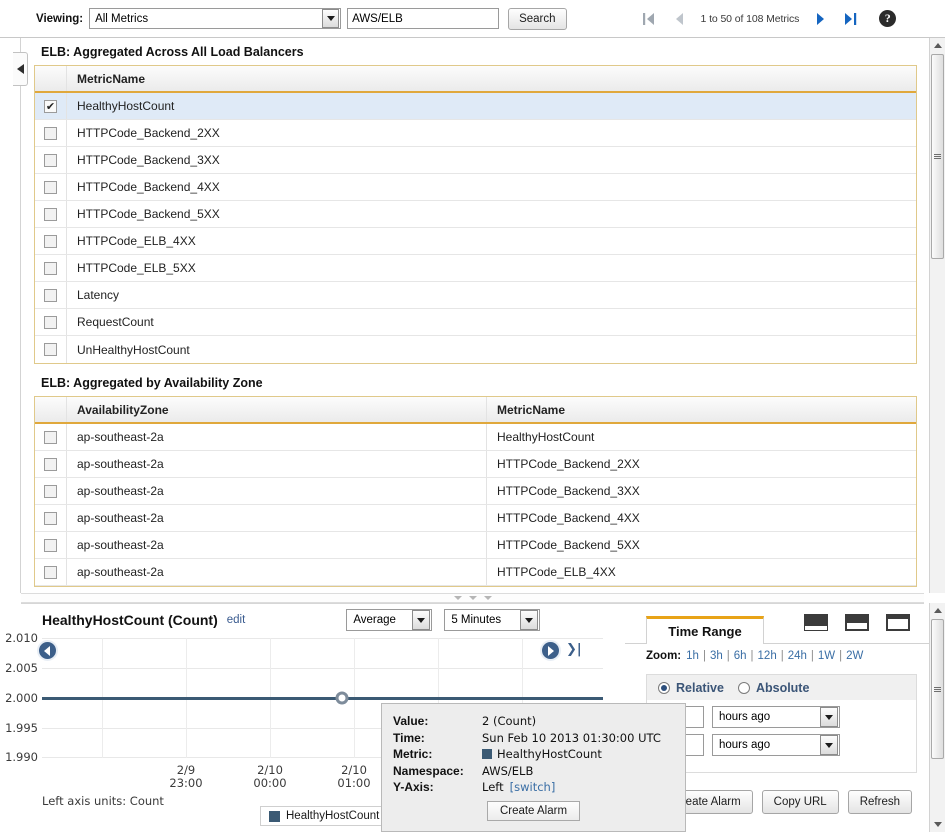 The width and height of the screenshot is (945, 832). Describe the element at coordinates (745, 717) in the screenshot. I see `from-units-value: hours ago` at that location.